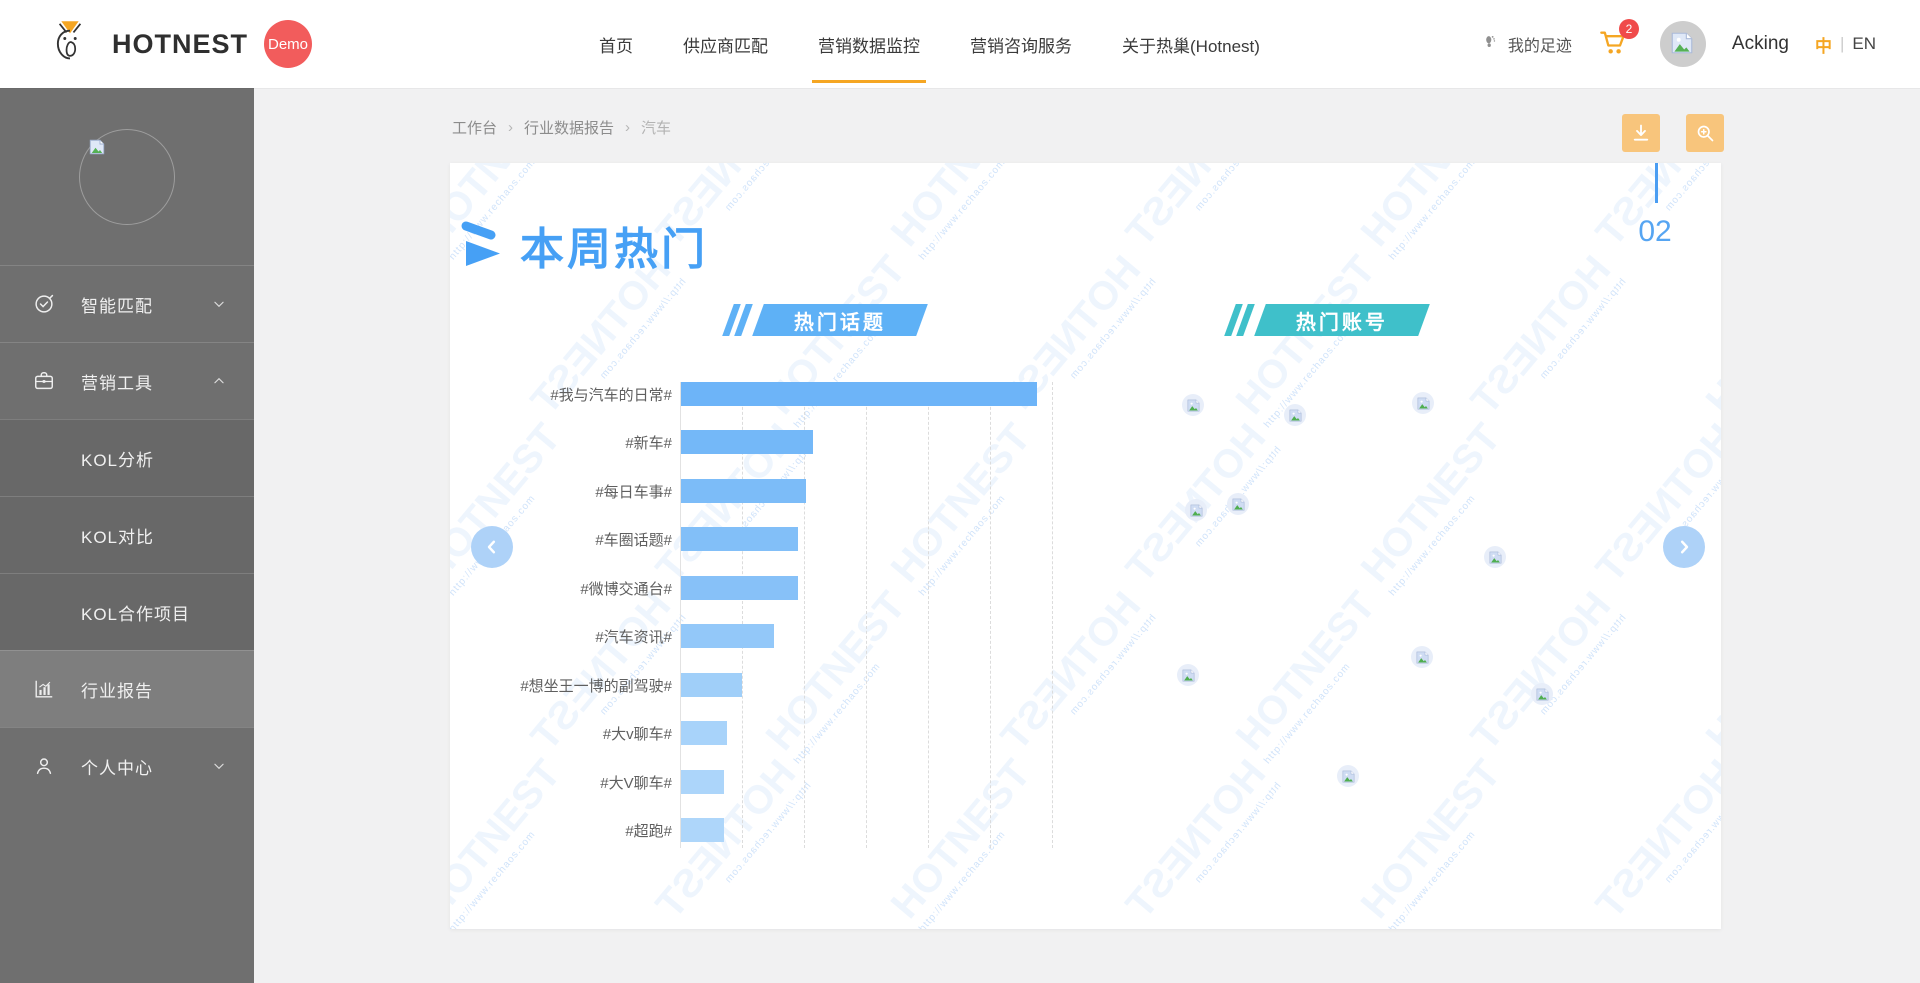 The height and width of the screenshot is (983, 1920). I want to click on chevron-up-icon, so click(219, 381).